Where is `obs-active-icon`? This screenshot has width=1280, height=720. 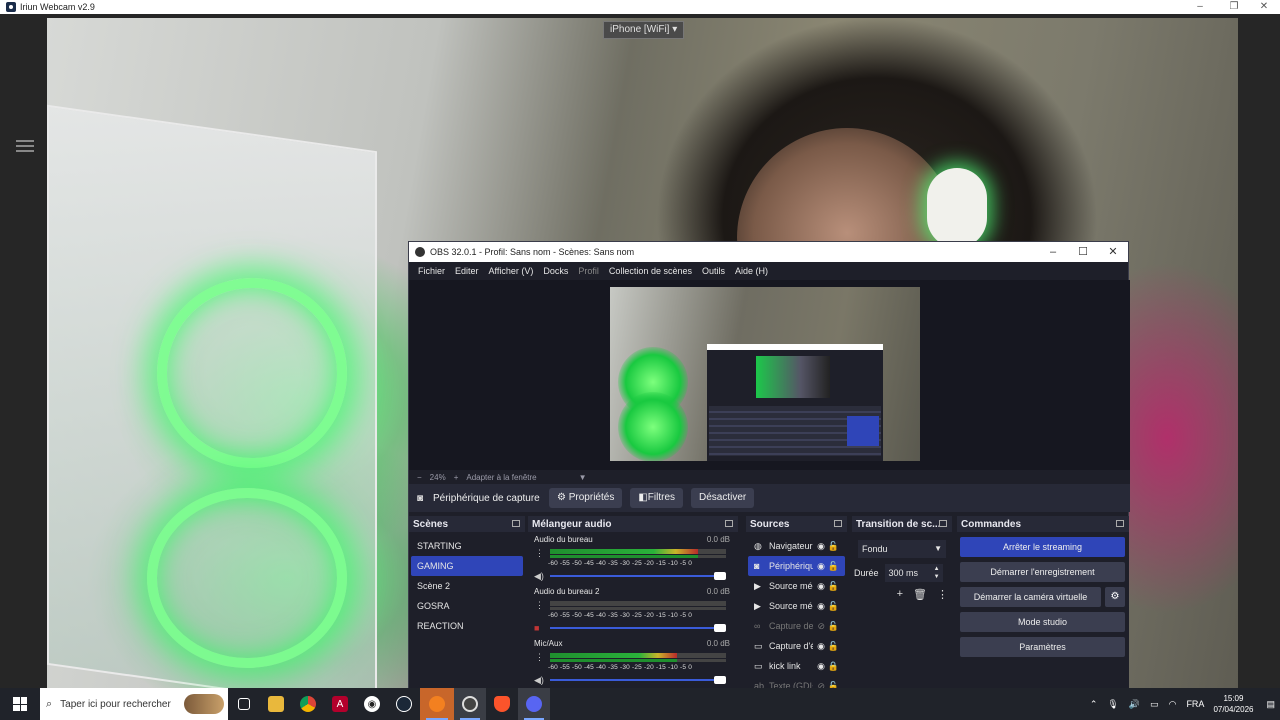 obs-active-icon is located at coordinates (470, 704).